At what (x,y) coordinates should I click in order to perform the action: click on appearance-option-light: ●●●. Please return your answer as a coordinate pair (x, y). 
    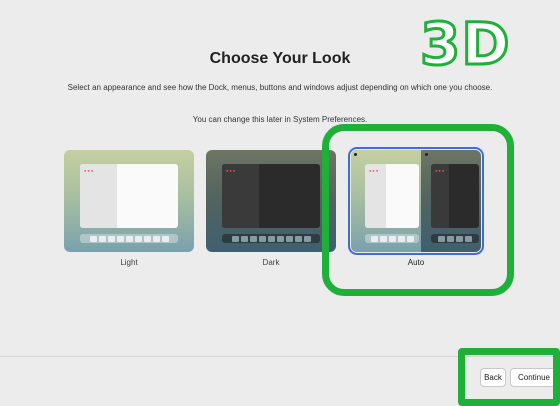
    Looking at the image, I should click on (129, 201).